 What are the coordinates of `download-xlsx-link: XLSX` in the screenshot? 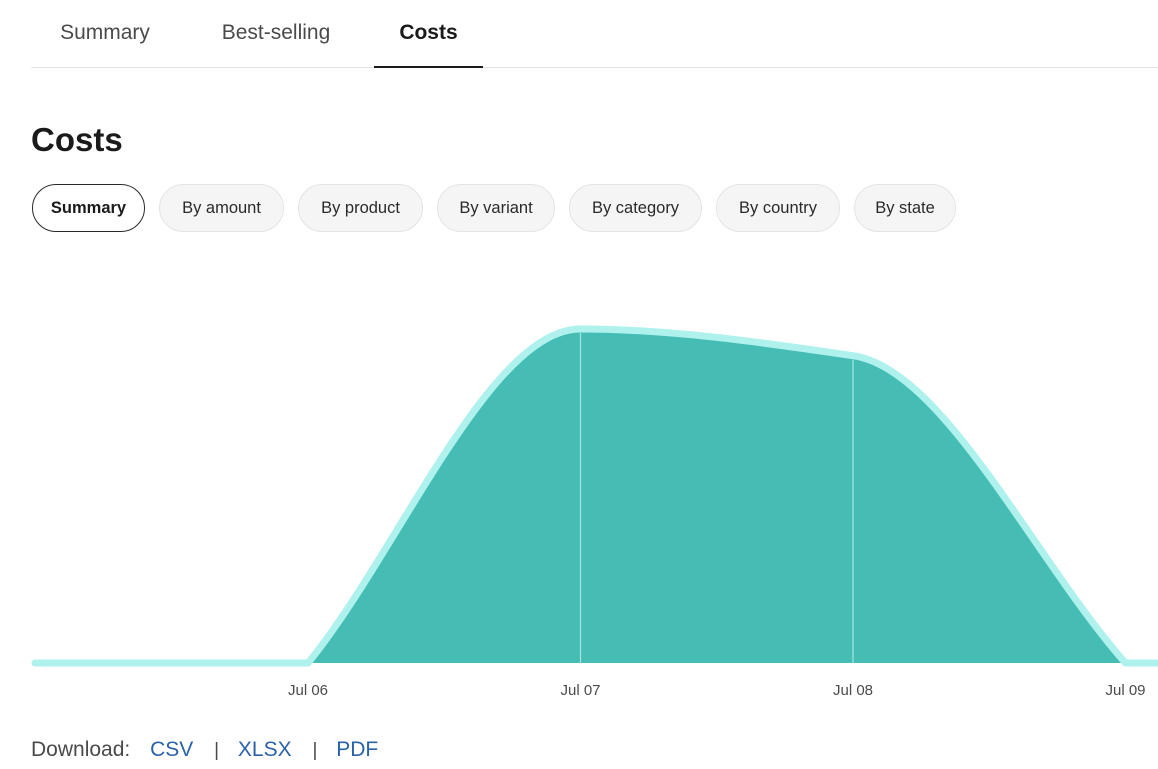 It's located at (265, 749).